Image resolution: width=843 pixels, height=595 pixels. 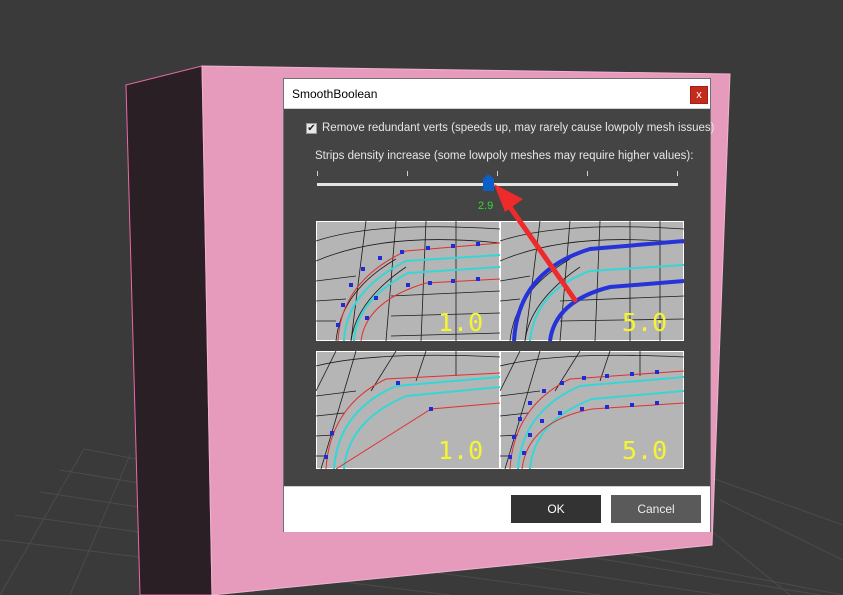 I want to click on ok-button: OK, so click(x=556, y=509).